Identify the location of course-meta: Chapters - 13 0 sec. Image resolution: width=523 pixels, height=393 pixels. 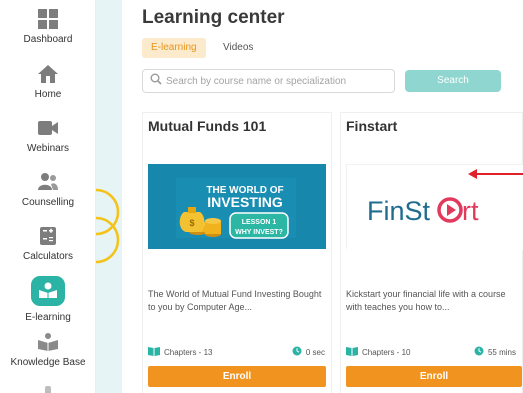
(236, 352).